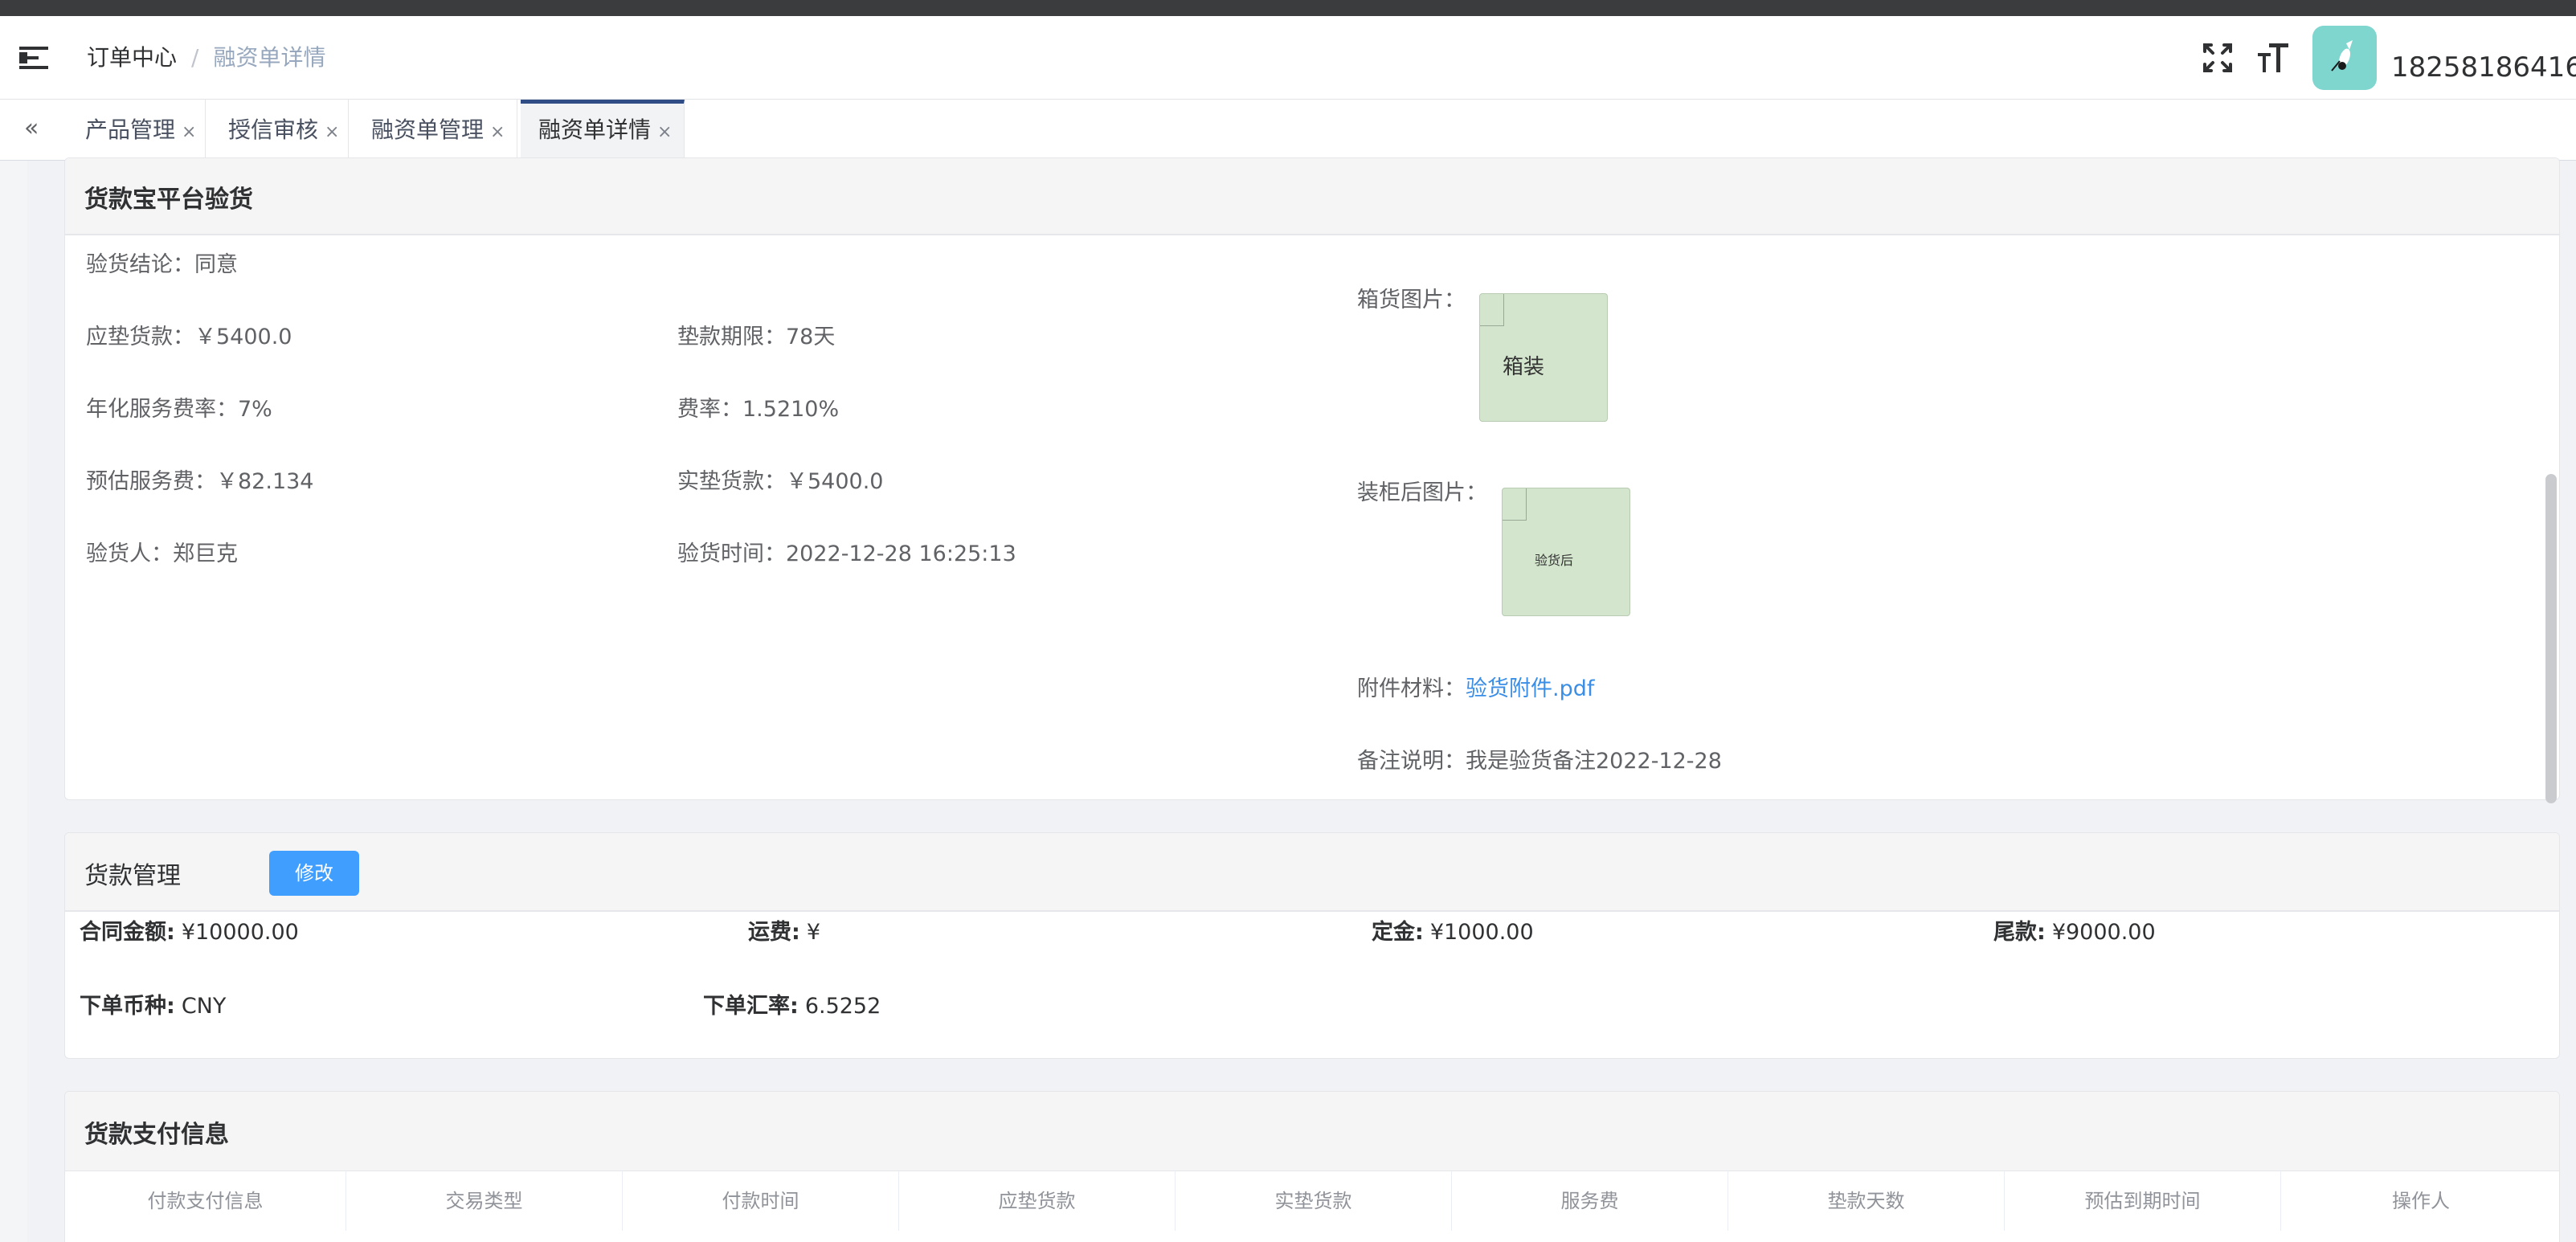  I want to click on column-header: 垫款天数, so click(1866, 1201).